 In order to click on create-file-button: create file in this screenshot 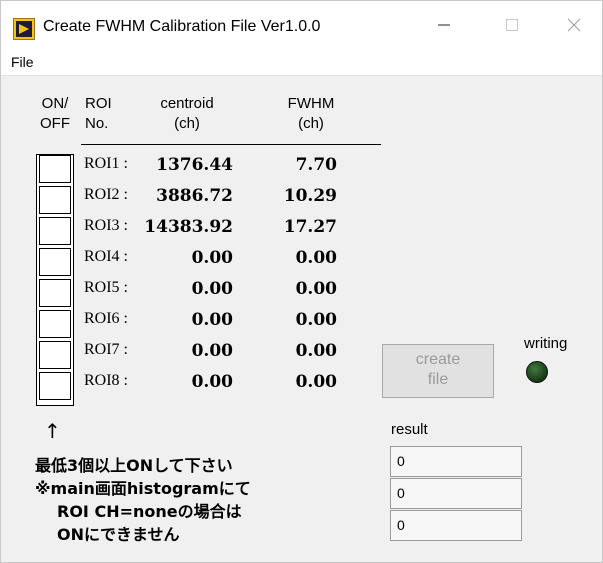, I will do `click(438, 371)`.